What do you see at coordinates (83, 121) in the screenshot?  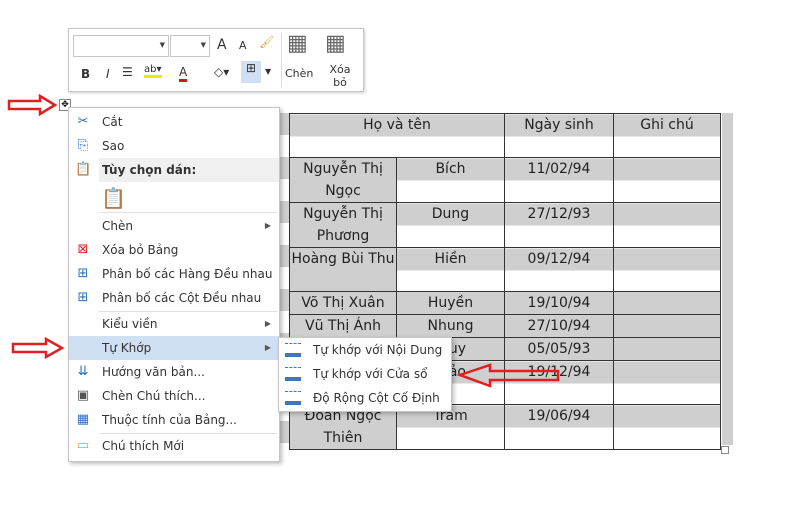 I see `scissors-icon: ✂` at bounding box center [83, 121].